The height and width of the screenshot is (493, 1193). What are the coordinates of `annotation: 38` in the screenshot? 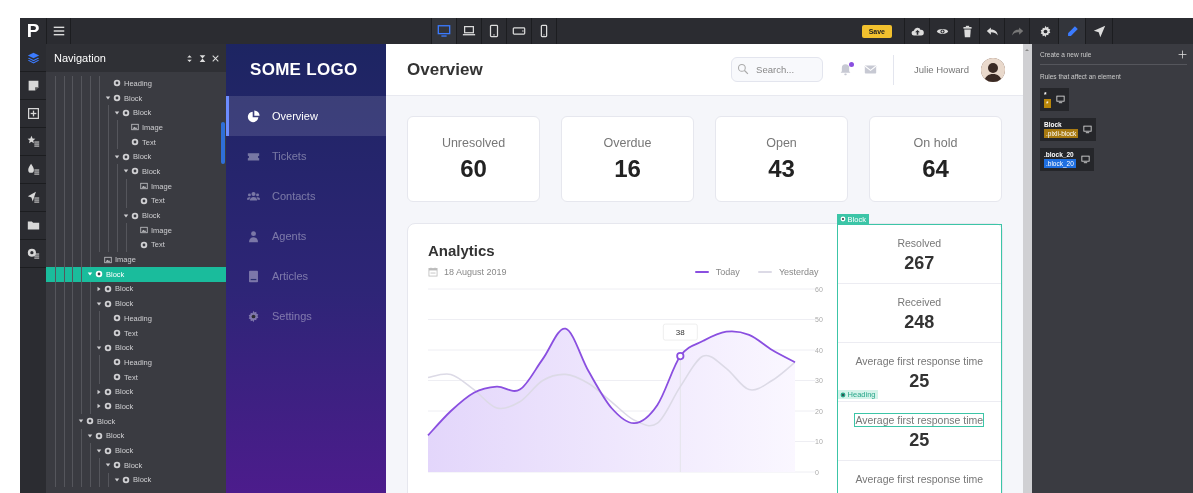 It's located at (680, 333).